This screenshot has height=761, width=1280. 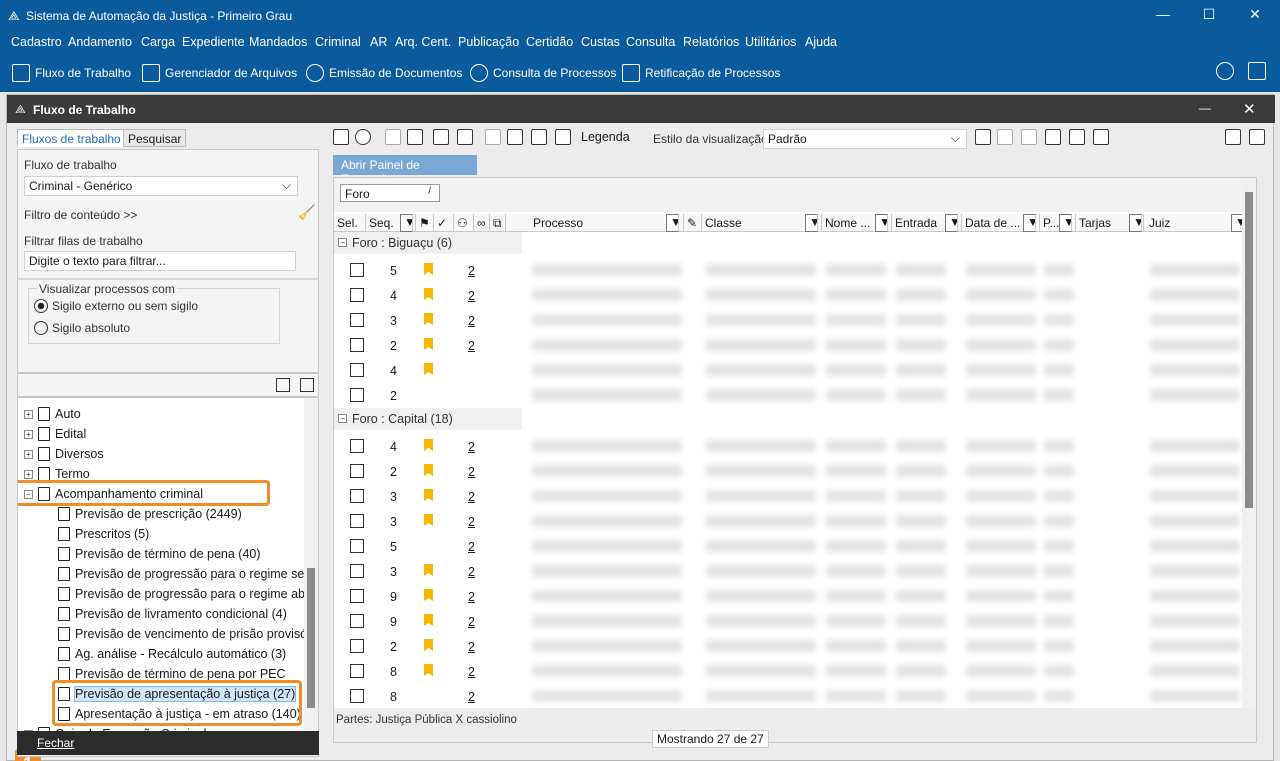 I want to click on tree-child-prescricao: Previsão de prescrição (2449), so click(x=150, y=514).